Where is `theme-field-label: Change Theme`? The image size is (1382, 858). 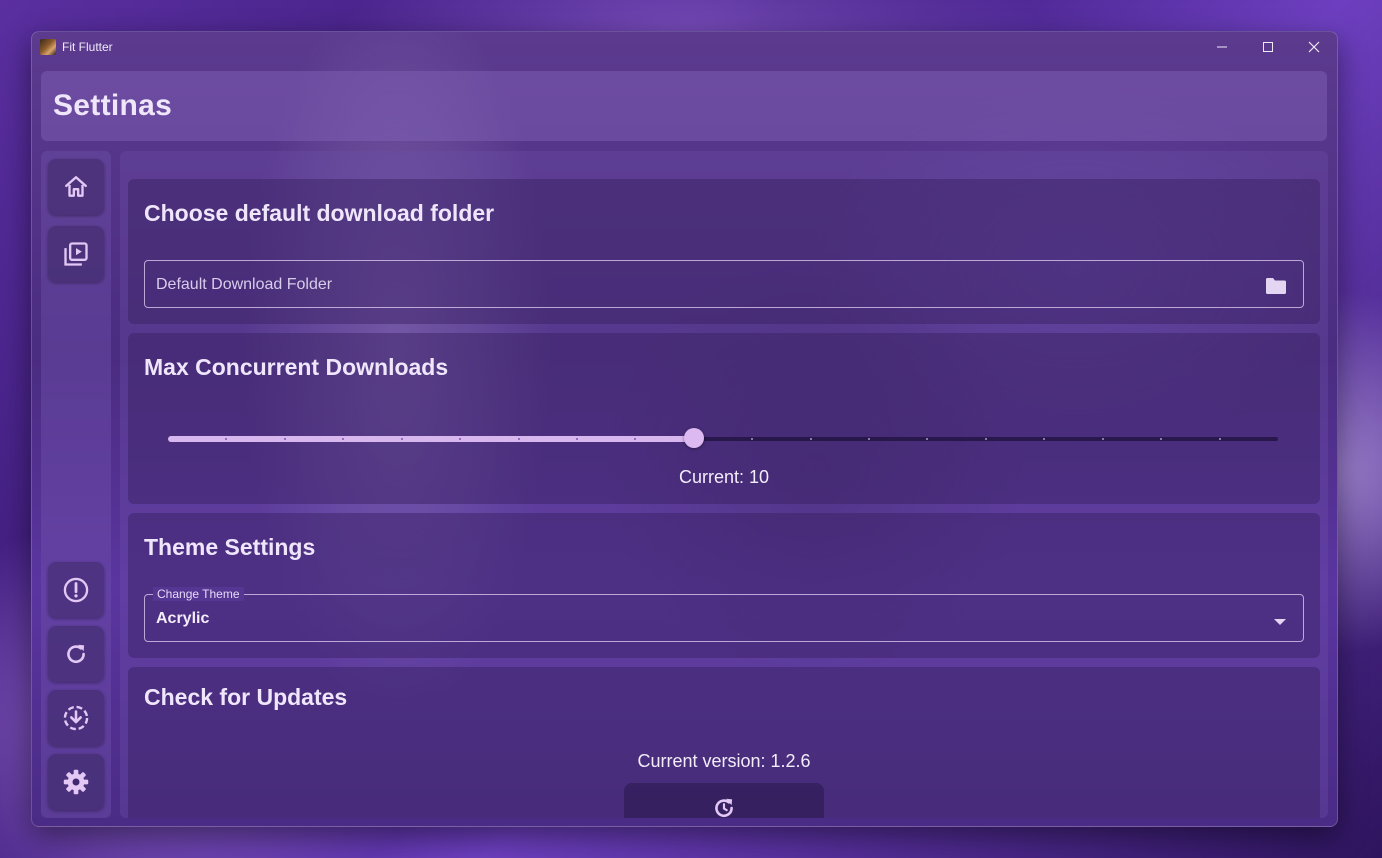
theme-field-label: Change Theme is located at coordinates (198, 594).